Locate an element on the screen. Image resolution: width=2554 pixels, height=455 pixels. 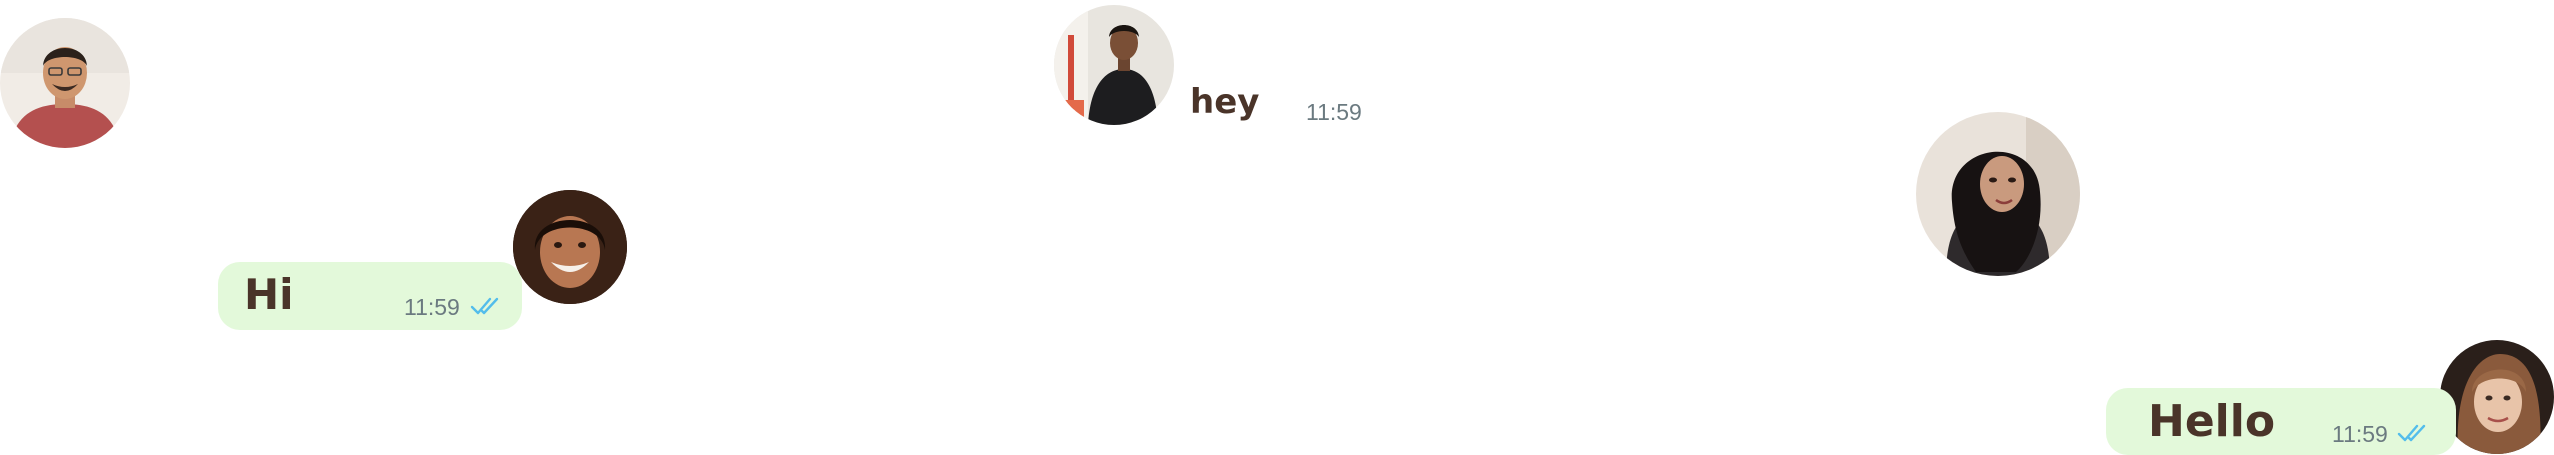
avatar-woman-brown-hair is located at coordinates (2497, 397).